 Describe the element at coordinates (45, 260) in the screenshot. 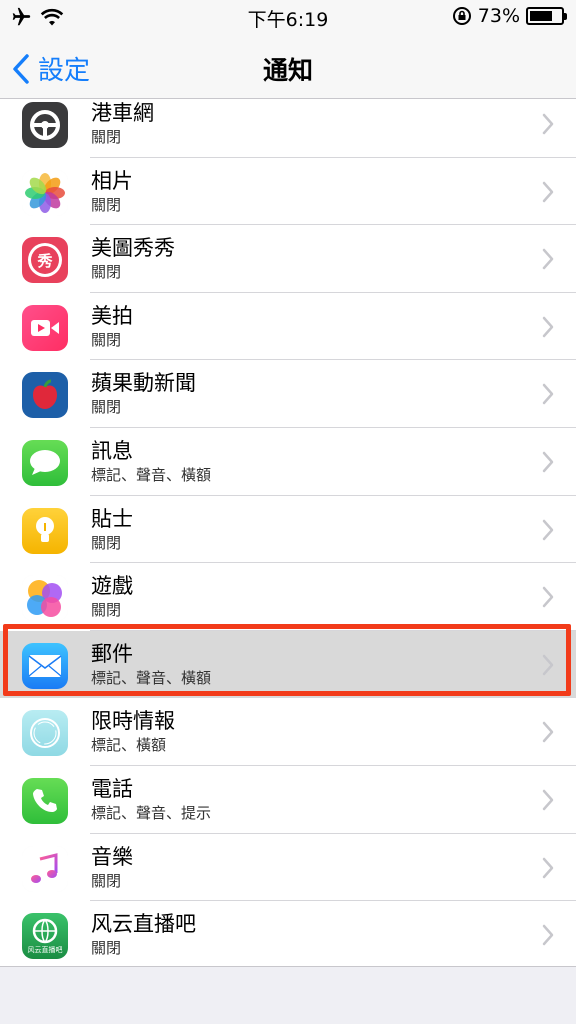

I see `meitu-icon: 秀` at that location.